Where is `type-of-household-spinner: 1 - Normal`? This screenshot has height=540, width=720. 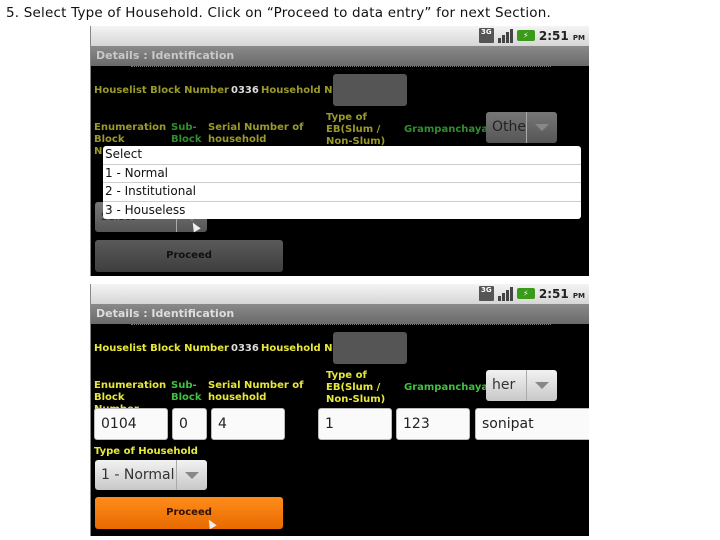
type-of-household-spinner: 1 - Normal is located at coordinates (151, 475).